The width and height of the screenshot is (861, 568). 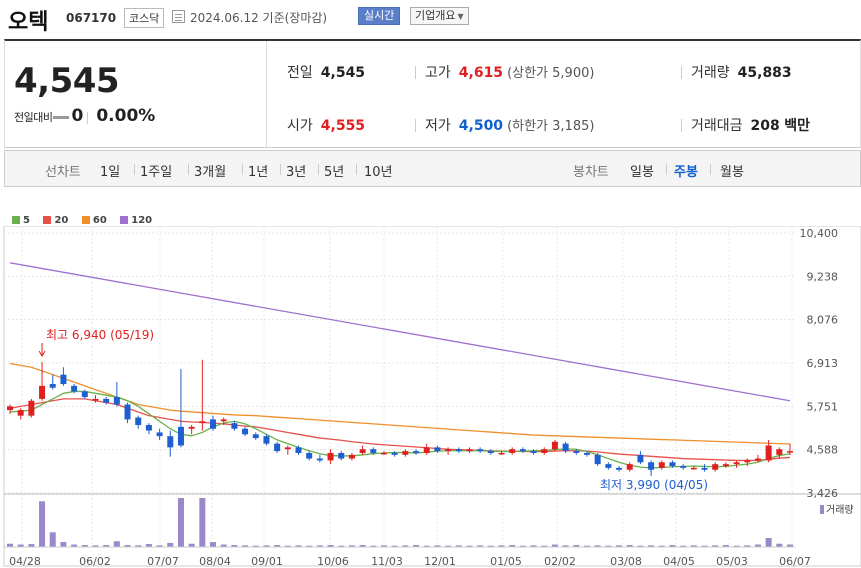 What do you see at coordinates (823, 276) in the screenshot?
I see `y-tick-label: 9,238` at bounding box center [823, 276].